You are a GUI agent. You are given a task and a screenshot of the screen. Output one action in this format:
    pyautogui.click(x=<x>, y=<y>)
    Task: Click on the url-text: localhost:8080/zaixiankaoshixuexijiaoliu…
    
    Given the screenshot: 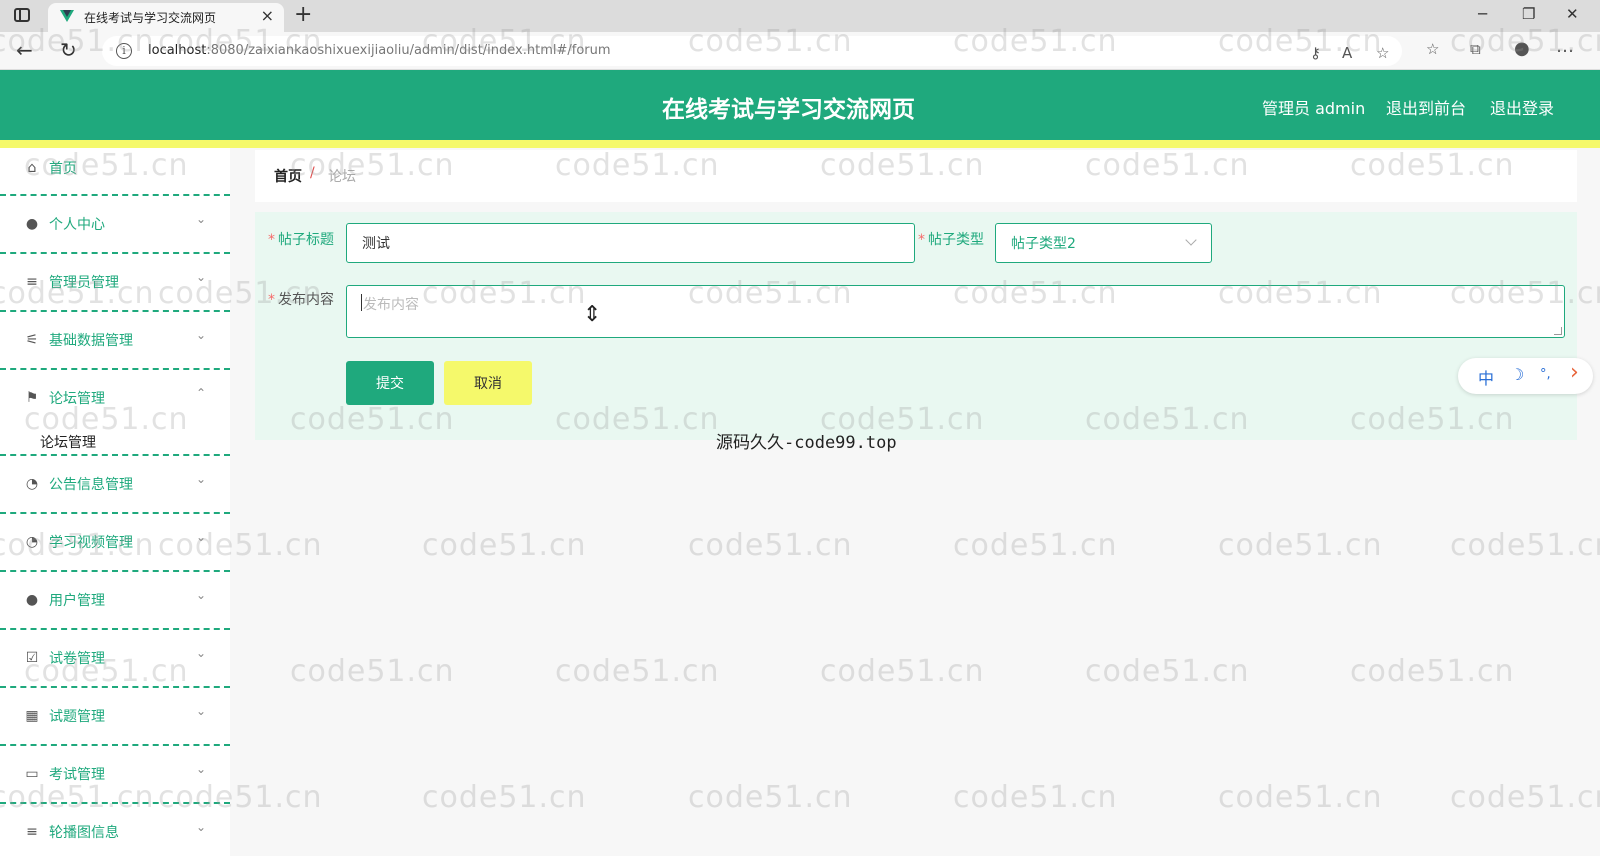 What is the action you would take?
    pyautogui.click(x=379, y=50)
    